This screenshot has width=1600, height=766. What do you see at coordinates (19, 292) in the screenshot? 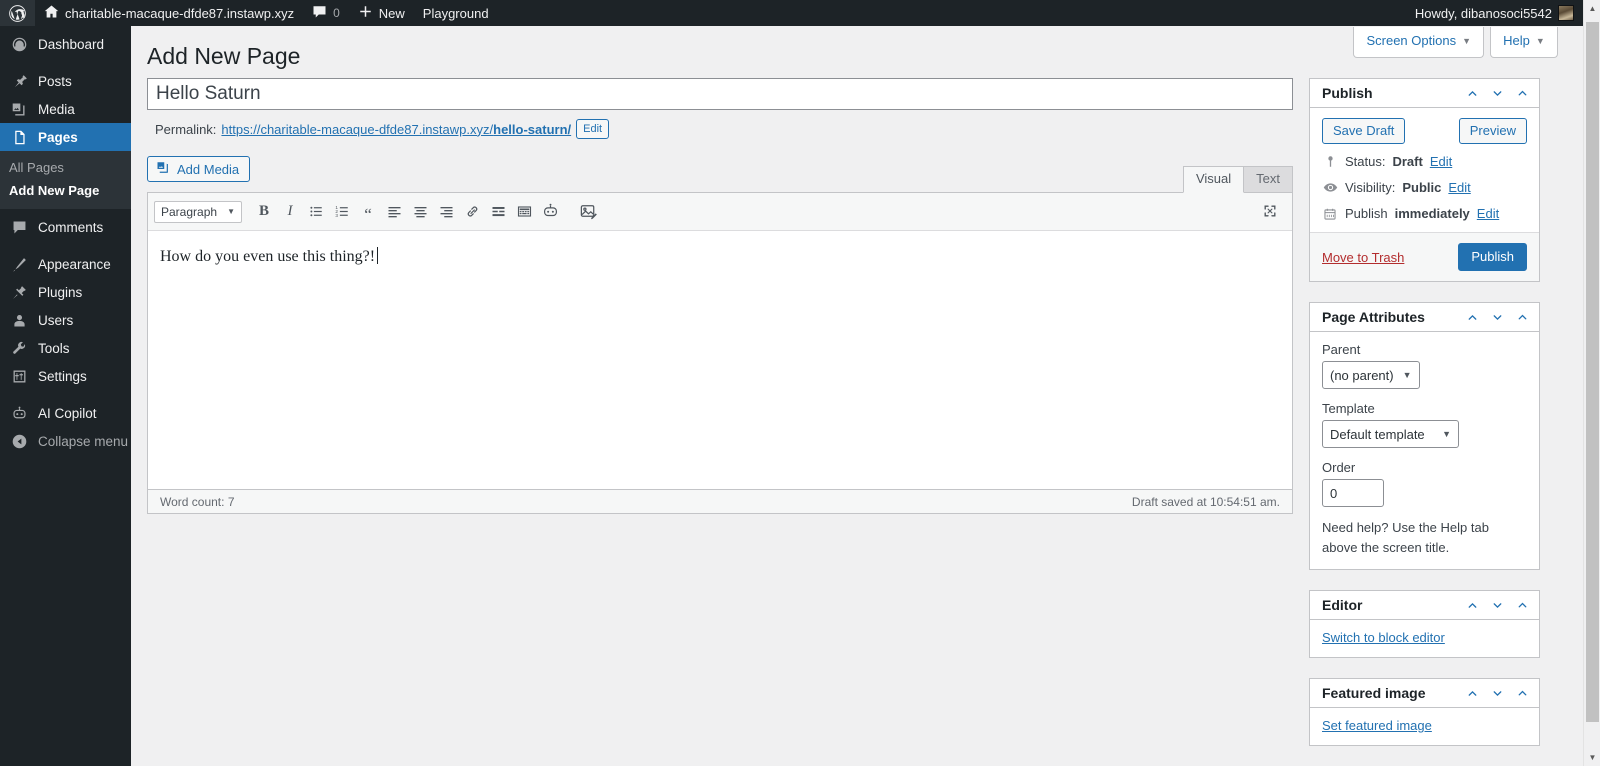
I see `plugins-plug-icon` at bounding box center [19, 292].